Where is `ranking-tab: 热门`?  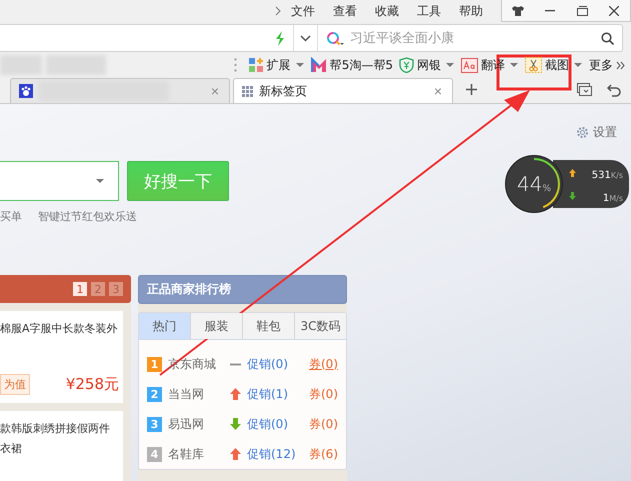 ranking-tab: 热门 is located at coordinates (165, 326).